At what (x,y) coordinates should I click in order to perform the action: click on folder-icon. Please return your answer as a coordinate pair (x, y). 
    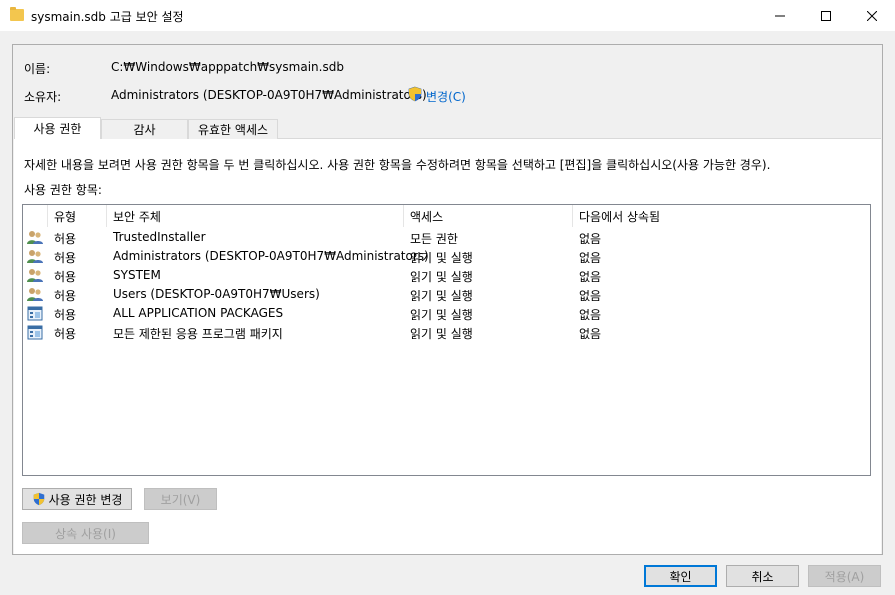
    Looking at the image, I should click on (17, 14).